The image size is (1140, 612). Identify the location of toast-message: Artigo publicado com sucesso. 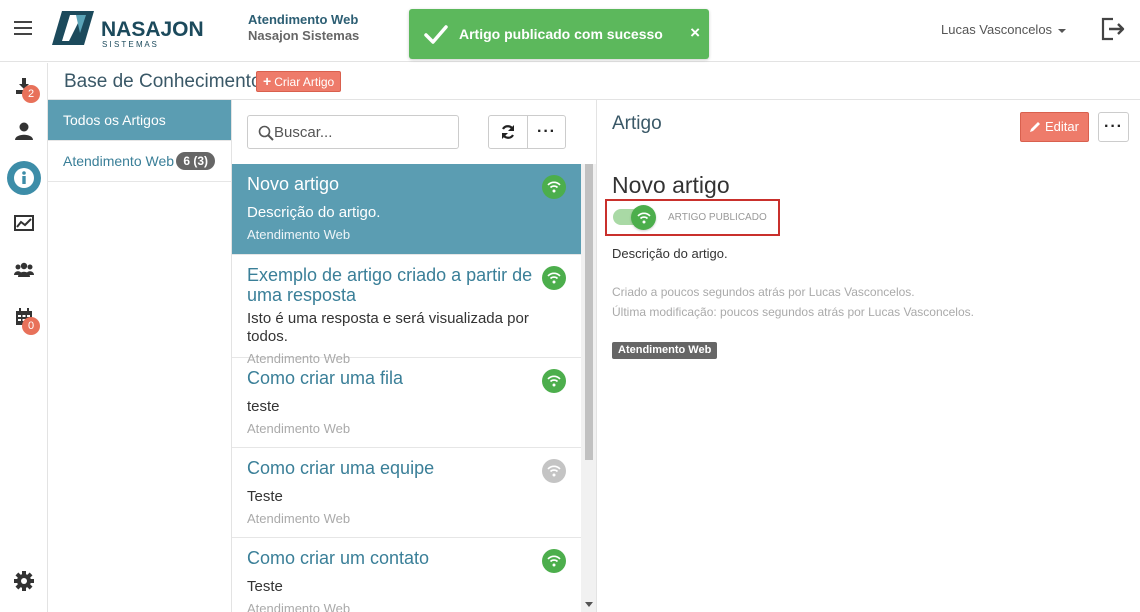
(561, 34).